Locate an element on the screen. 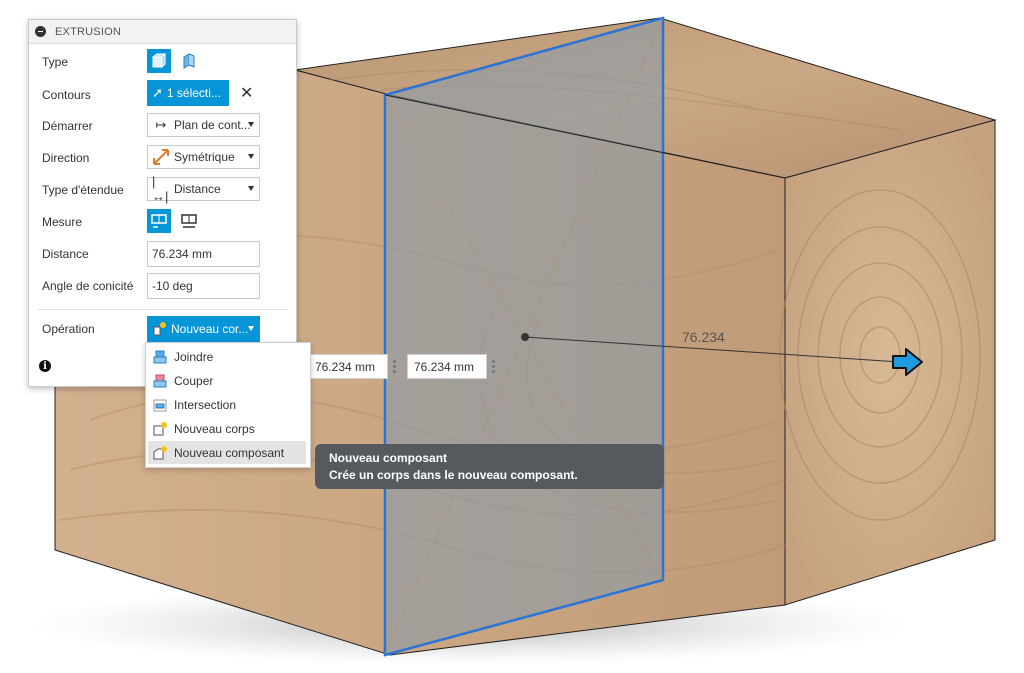 Image resolution: width=1024 pixels, height=673 pixels. menu-item-label: Couper is located at coordinates (194, 380).